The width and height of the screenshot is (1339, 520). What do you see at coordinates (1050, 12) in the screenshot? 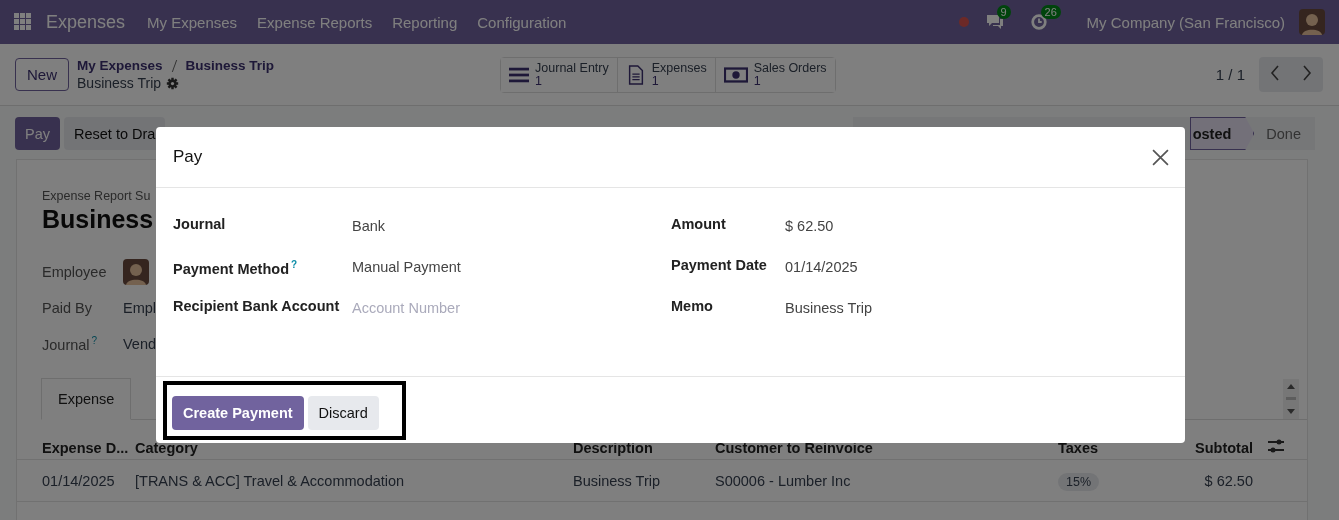
I see `activity-count: 26` at bounding box center [1050, 12].